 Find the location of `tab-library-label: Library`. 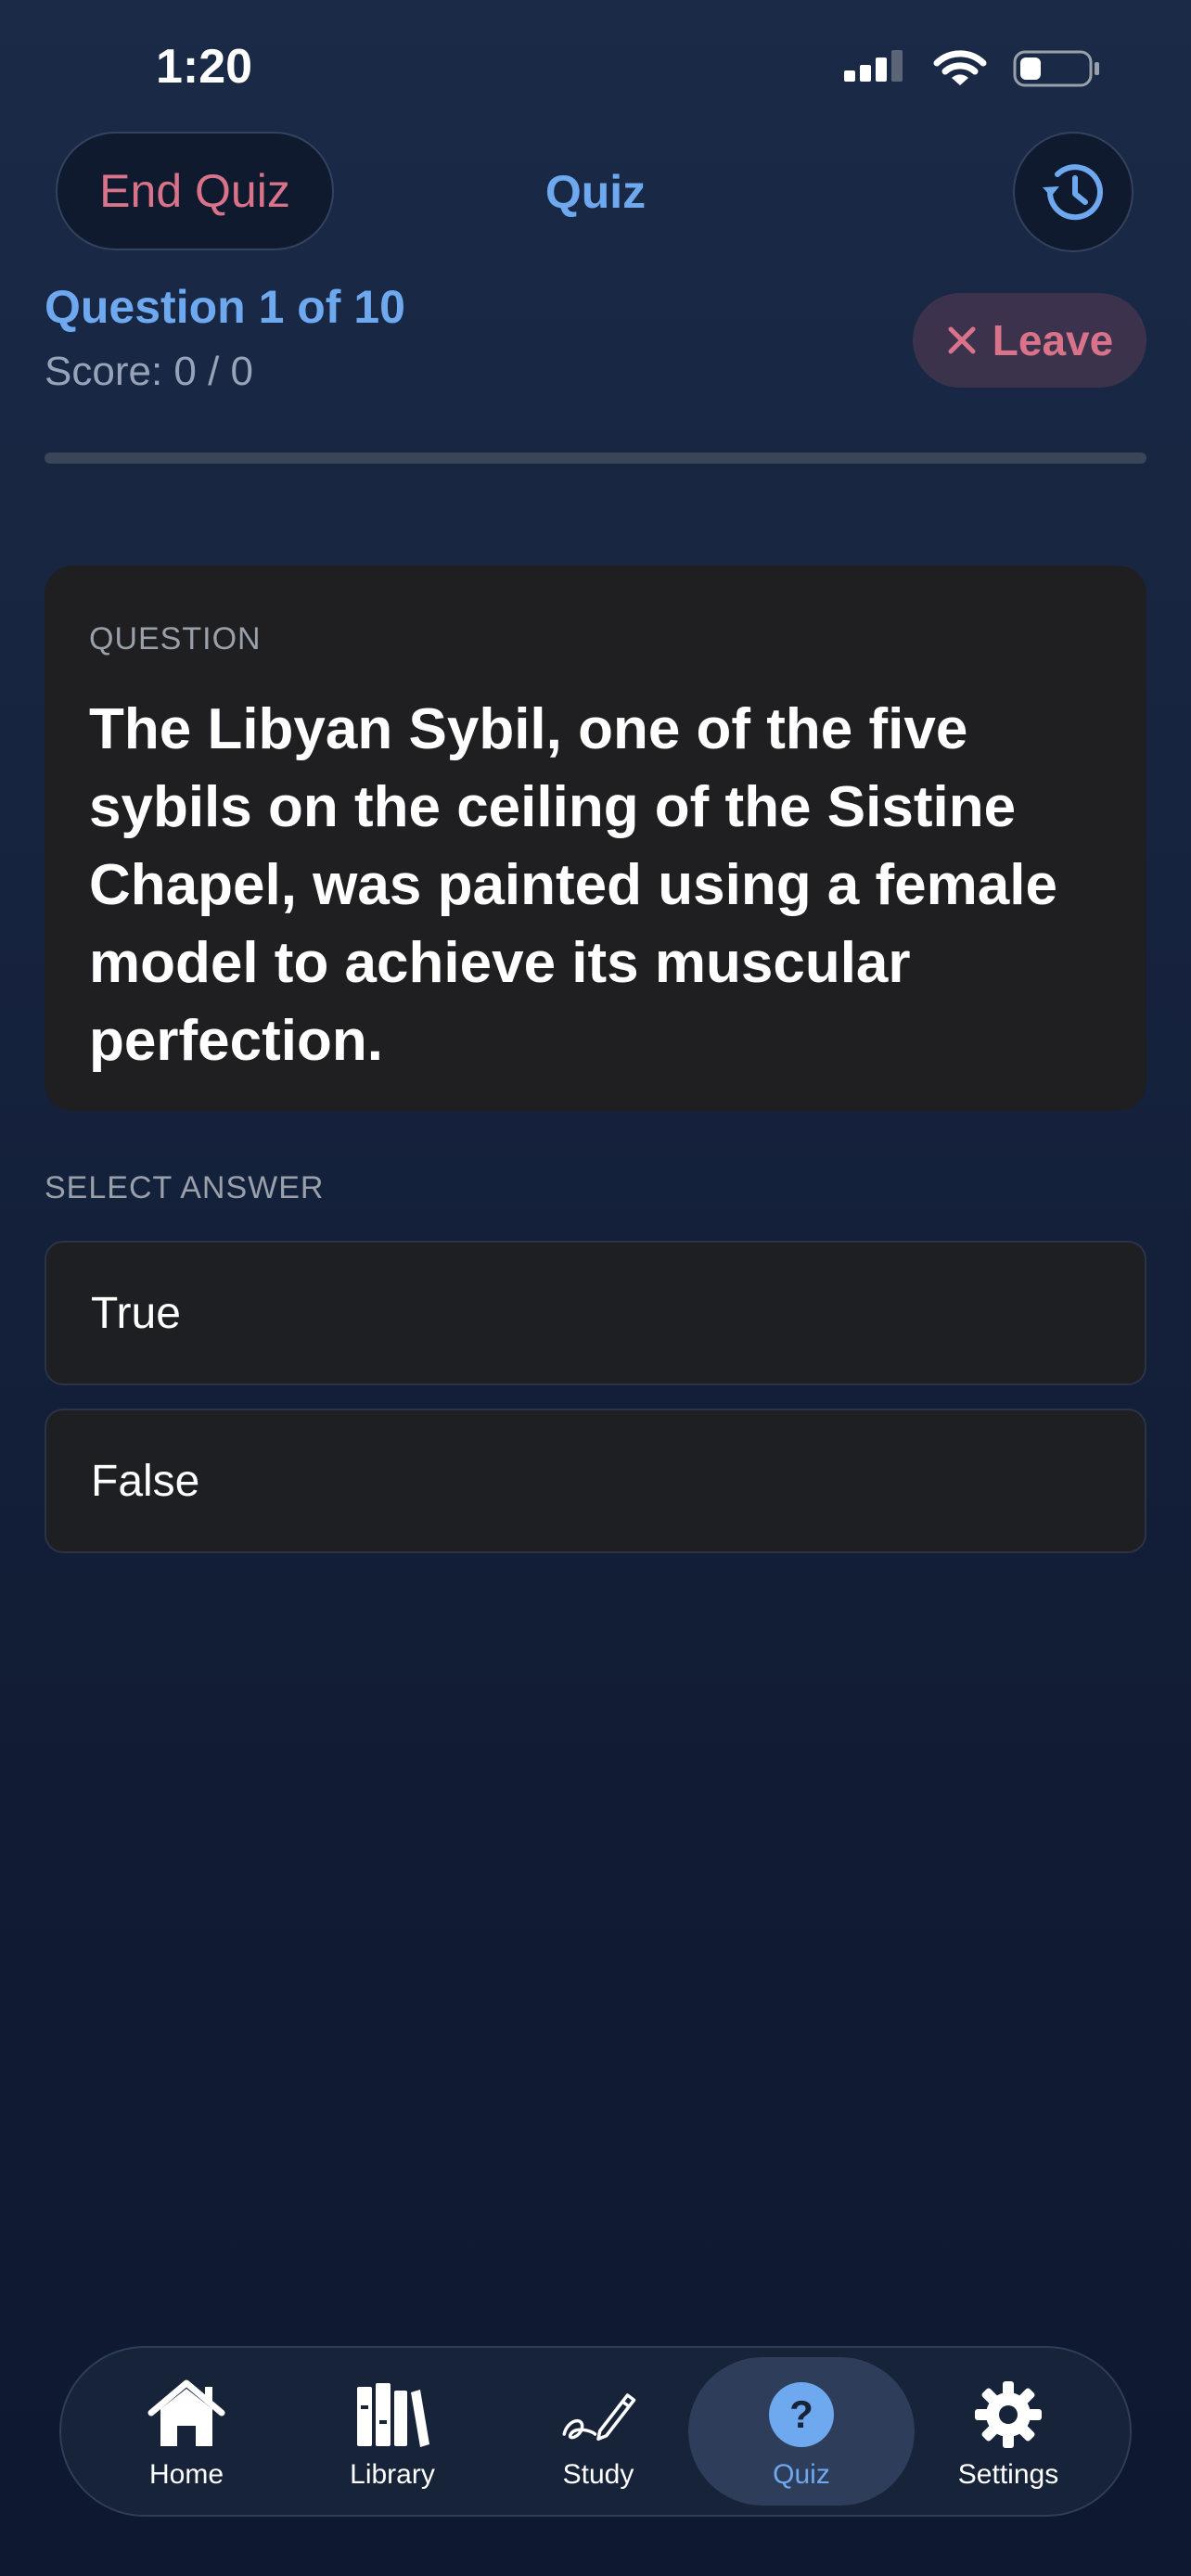

tab-library-label: Library is located at coordinates (392, 2474).